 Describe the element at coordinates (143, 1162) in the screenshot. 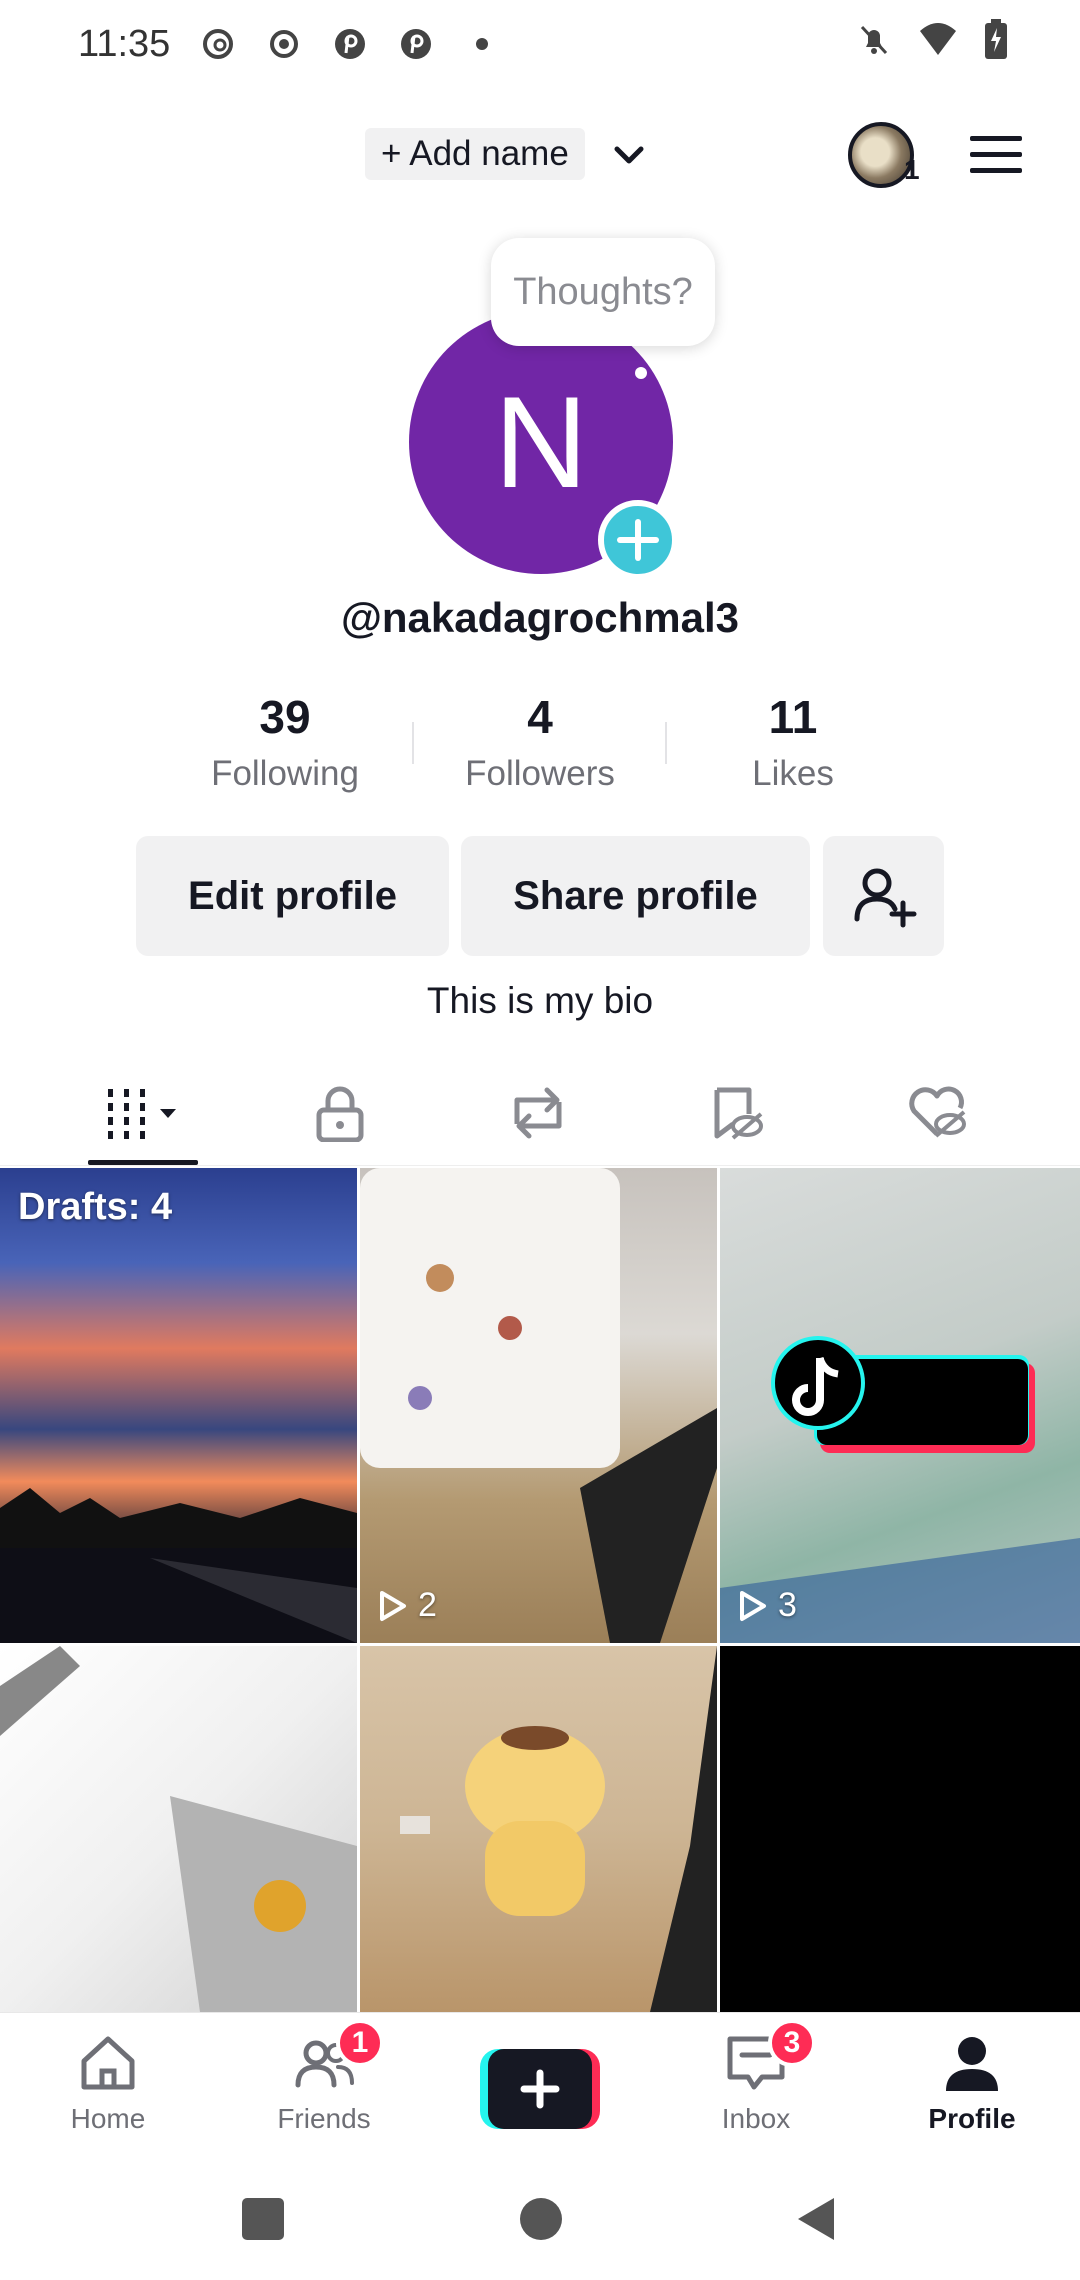

I see `active-tab-indicator` at that location.